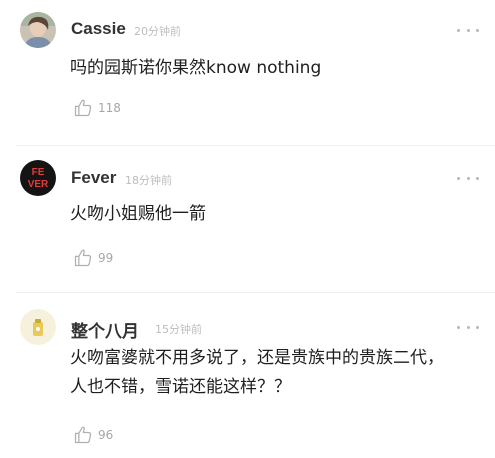  What do you see at coordinates (93, 178) in the screenshot?
I see `username: Fever` at bounding box center [93, 178].